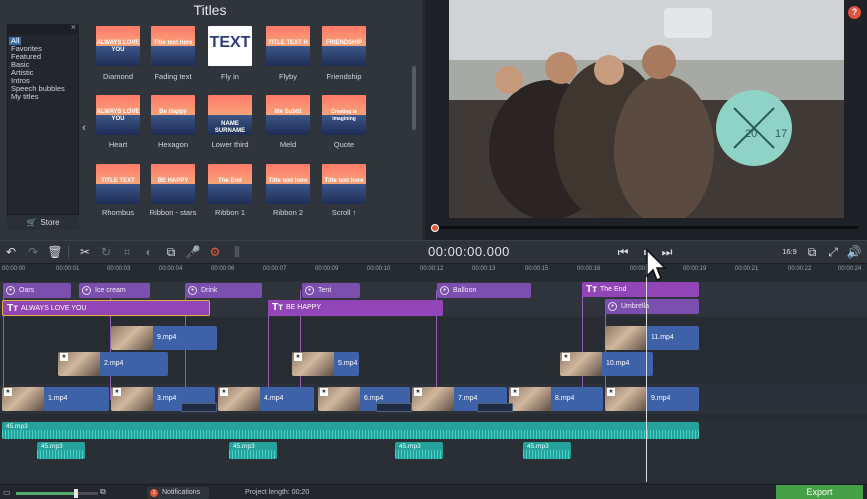 This screenshot has width=867, height=499. Describe the element at coordinates (344, 46) in the screenshot. I see `title-tile-friendship: FRIENDSHIP` at that location.